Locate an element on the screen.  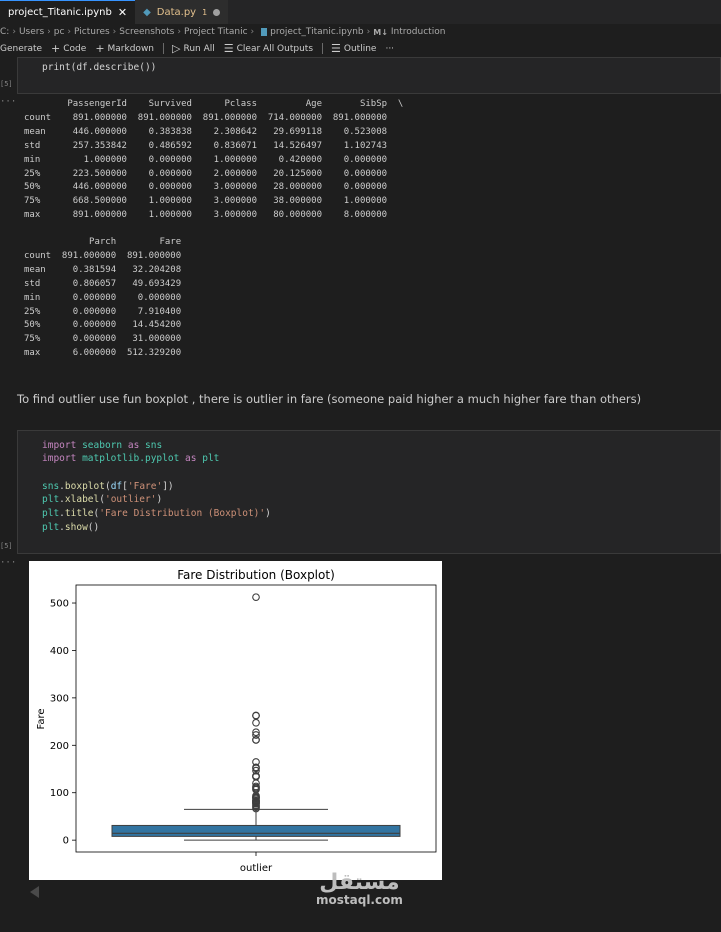
code-label: Code is located at coordinates (75, 48).